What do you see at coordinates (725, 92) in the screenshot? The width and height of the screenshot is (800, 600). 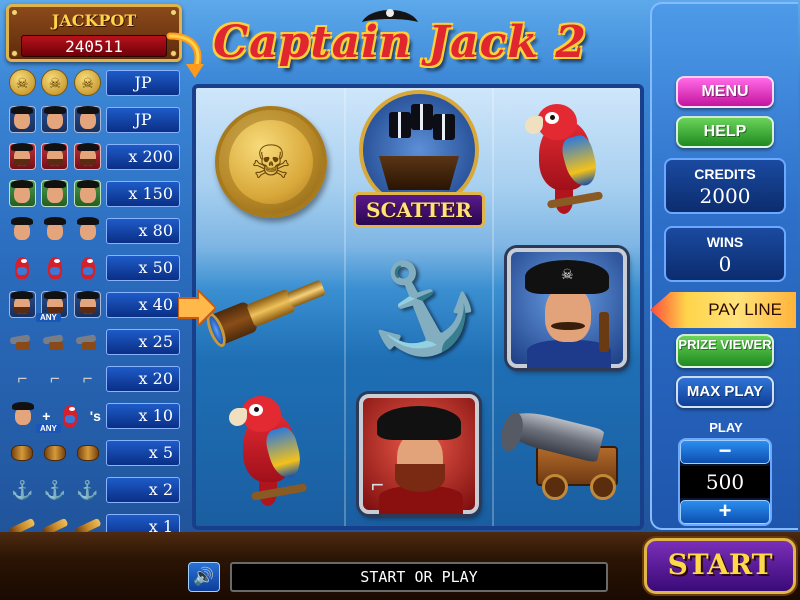 I see `menu-button: MENU` at bounding box center [725, 92].